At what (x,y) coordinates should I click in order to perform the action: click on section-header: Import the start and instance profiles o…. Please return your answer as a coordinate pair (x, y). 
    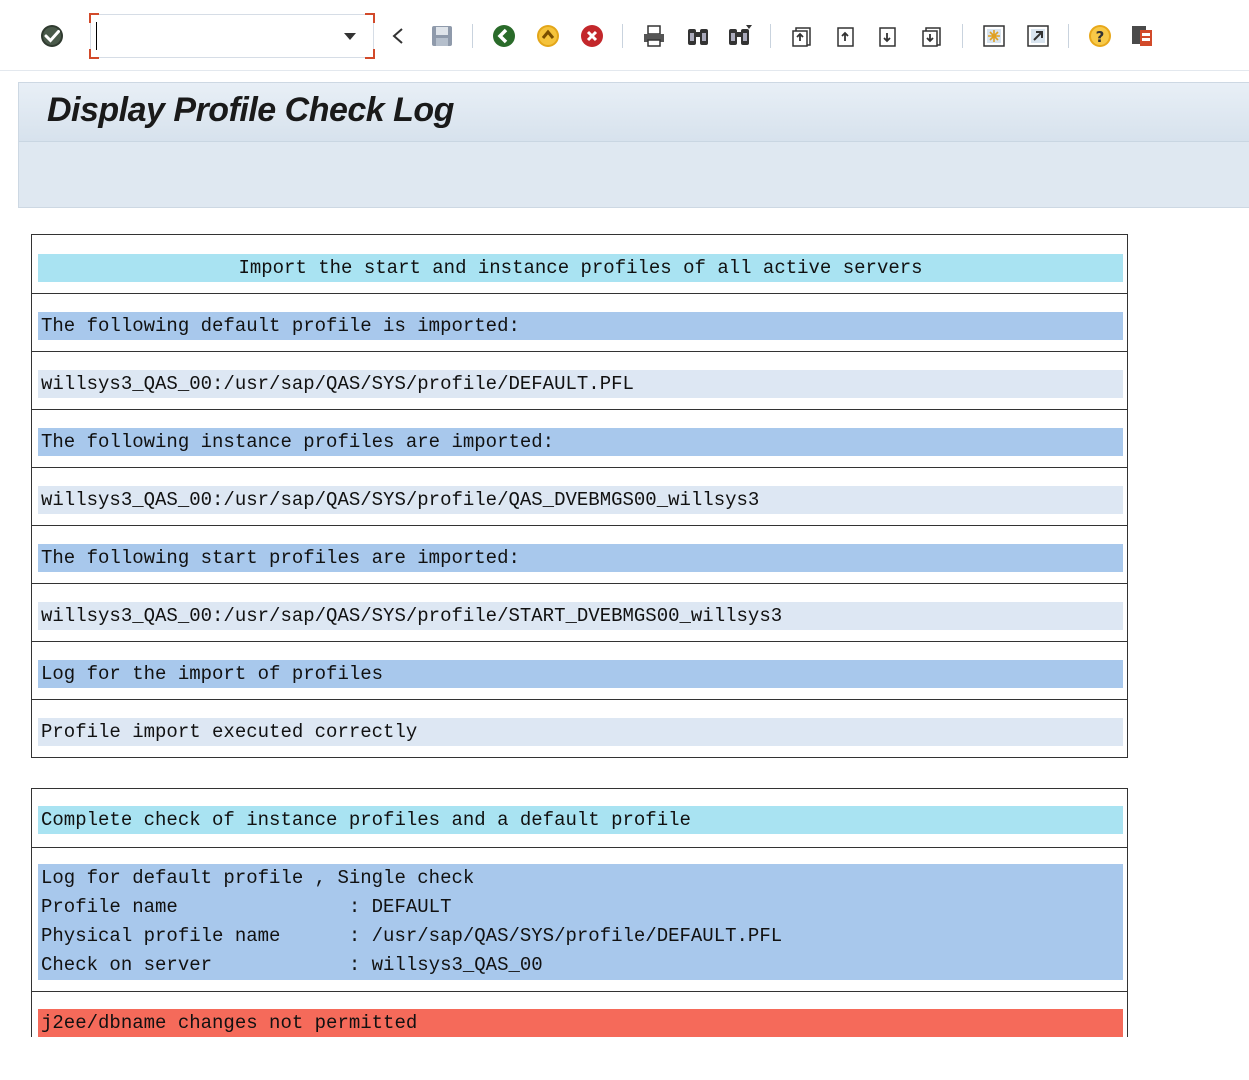
    Looking at the image, I should click on (580, 268).